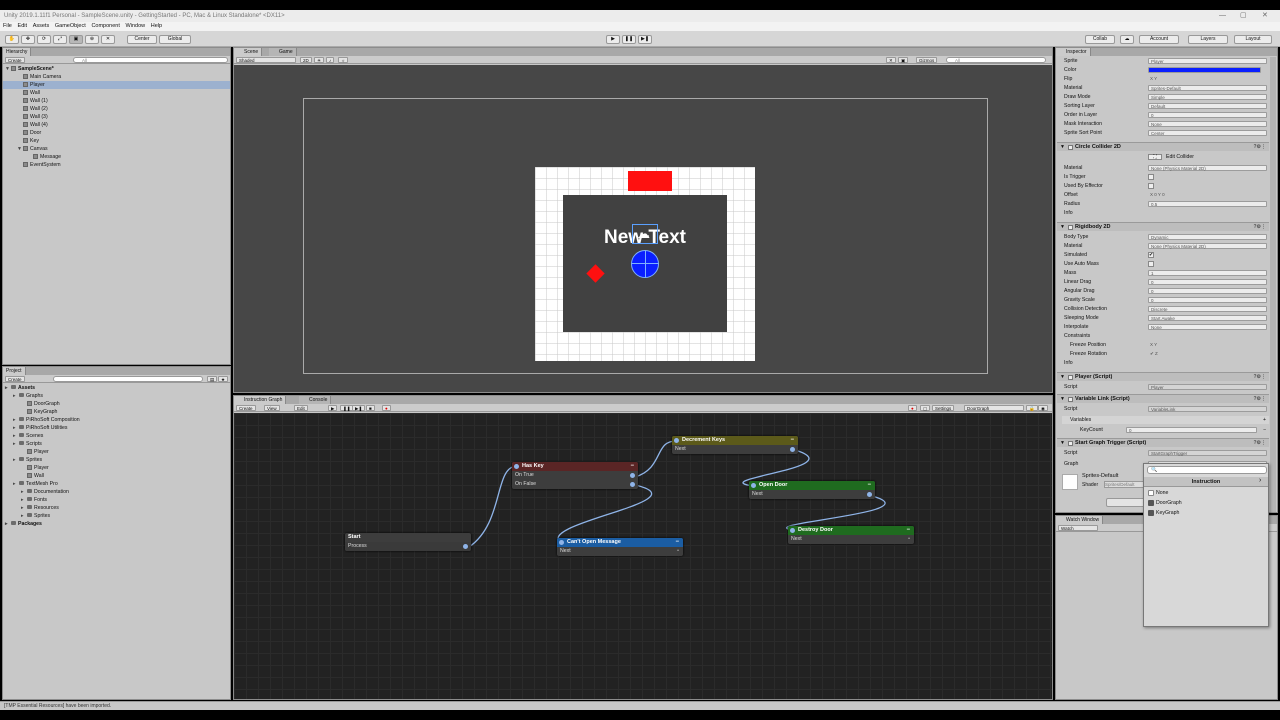 This screenshot has width=1280, height=720. I want to click on effects-icon: ☼, so click(343, 60).